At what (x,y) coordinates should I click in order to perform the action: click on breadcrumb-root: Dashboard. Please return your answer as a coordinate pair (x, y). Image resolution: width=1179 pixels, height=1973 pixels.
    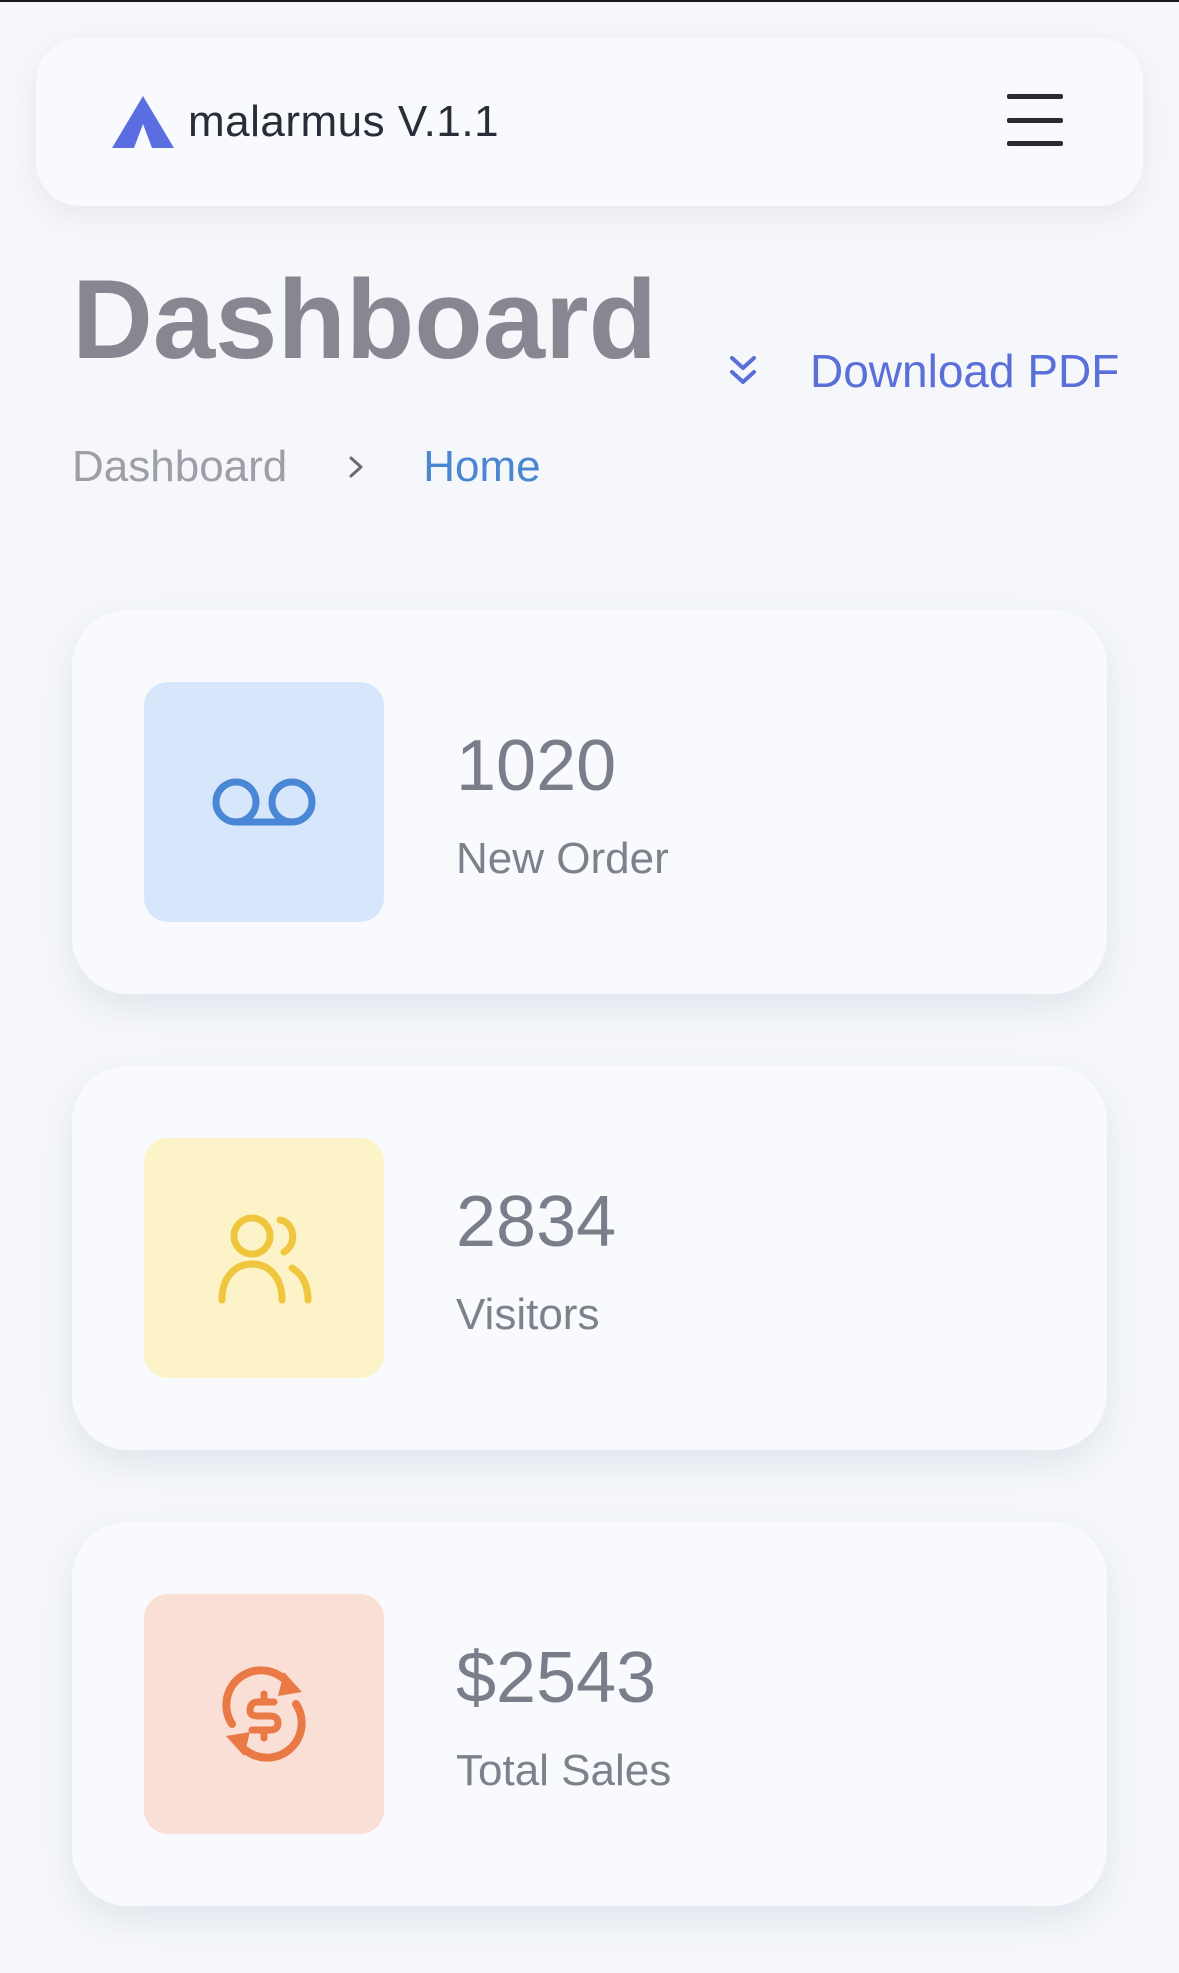
    Looking at the image, I should click on (179, 467).